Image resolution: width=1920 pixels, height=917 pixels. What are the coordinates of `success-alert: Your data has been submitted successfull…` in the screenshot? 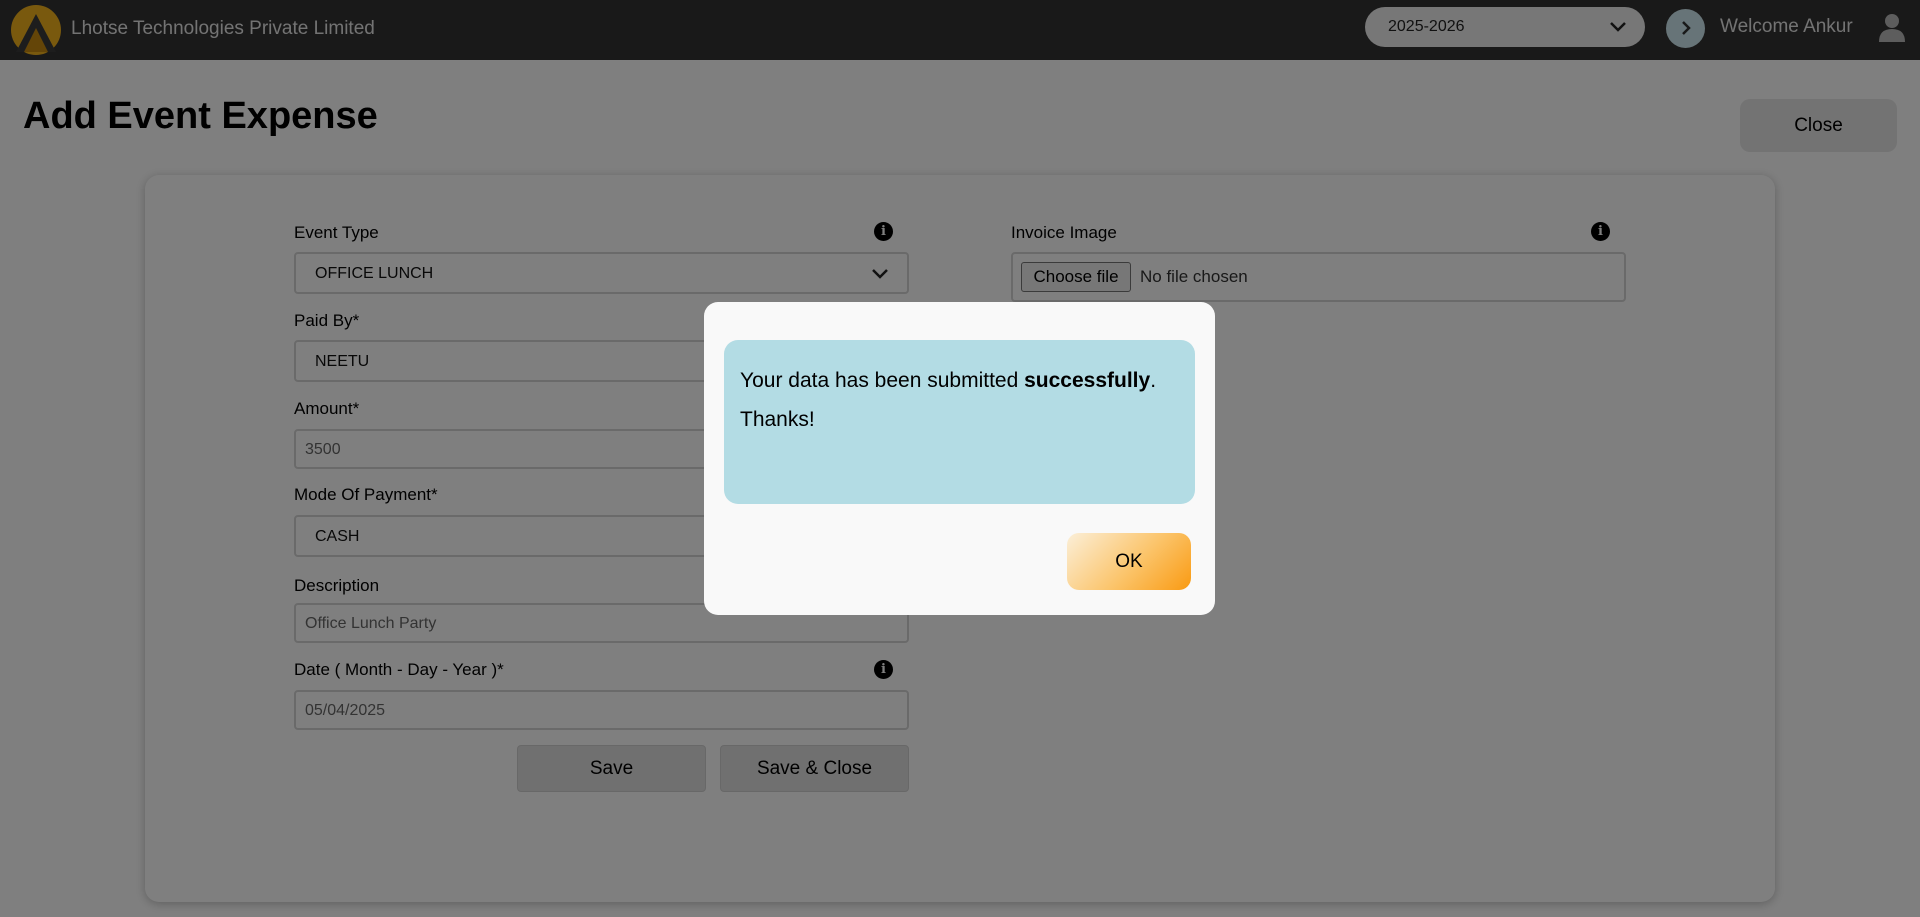 It's located at (959, 422).